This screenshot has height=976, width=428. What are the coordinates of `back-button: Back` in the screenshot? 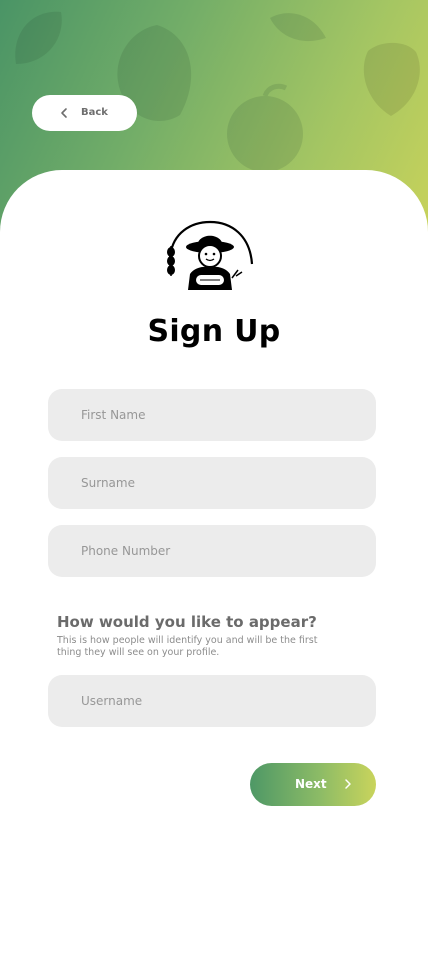 It's located at (84, 113).